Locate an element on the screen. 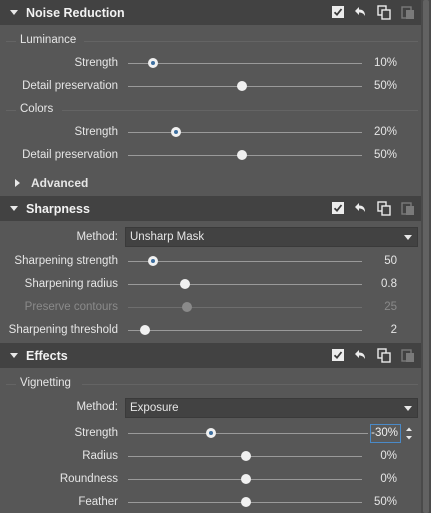 This screenshot has width=431, height=513. select-value: Exposure is located at coordinates (154, 408).